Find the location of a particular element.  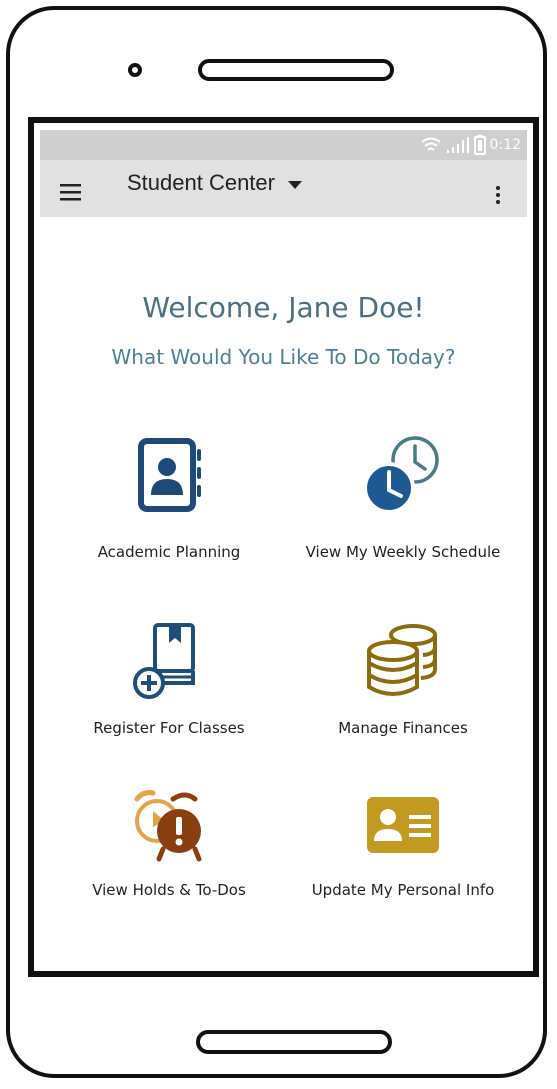

tile-manage-finances: Manage Finances is located at coordinates (403, 679).